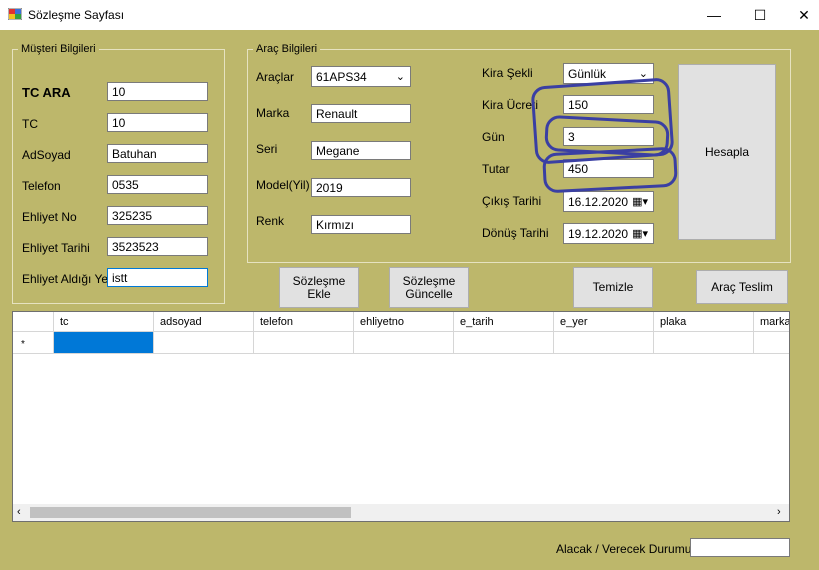 This screenshot has width=819, height=570. I want to click on new-row-marker: *, so click(33, 343).